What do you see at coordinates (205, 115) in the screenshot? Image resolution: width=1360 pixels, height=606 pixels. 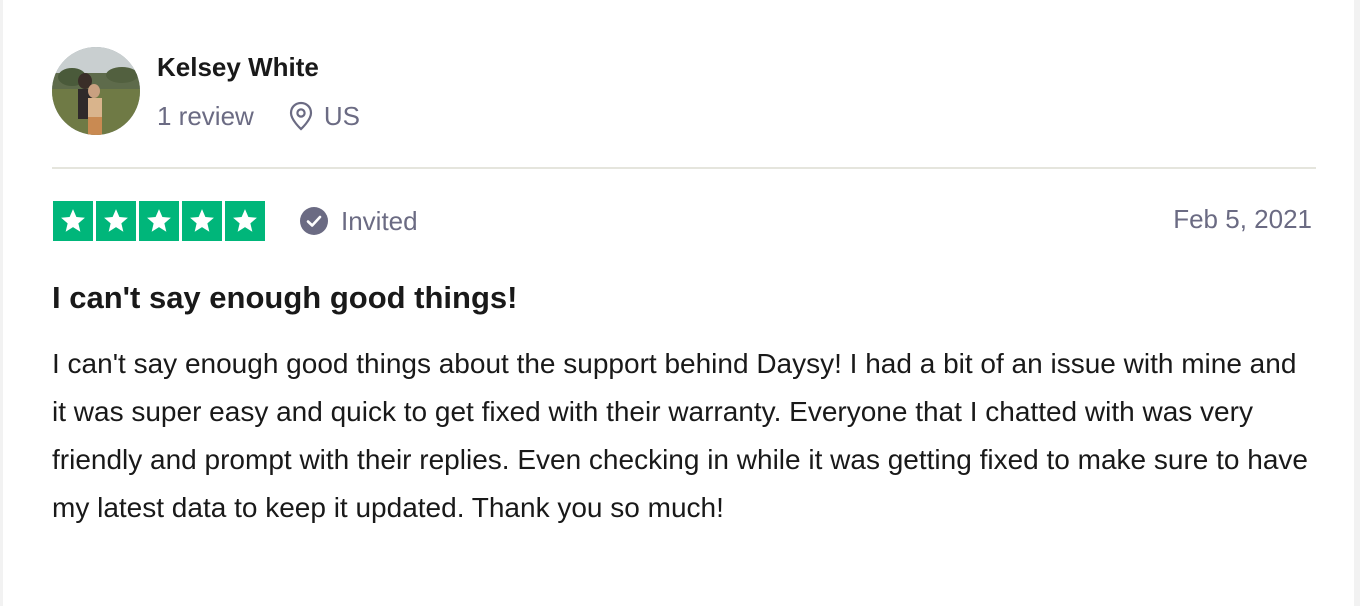 I see `review-count: 1 review` at bounding box center [205, 115].